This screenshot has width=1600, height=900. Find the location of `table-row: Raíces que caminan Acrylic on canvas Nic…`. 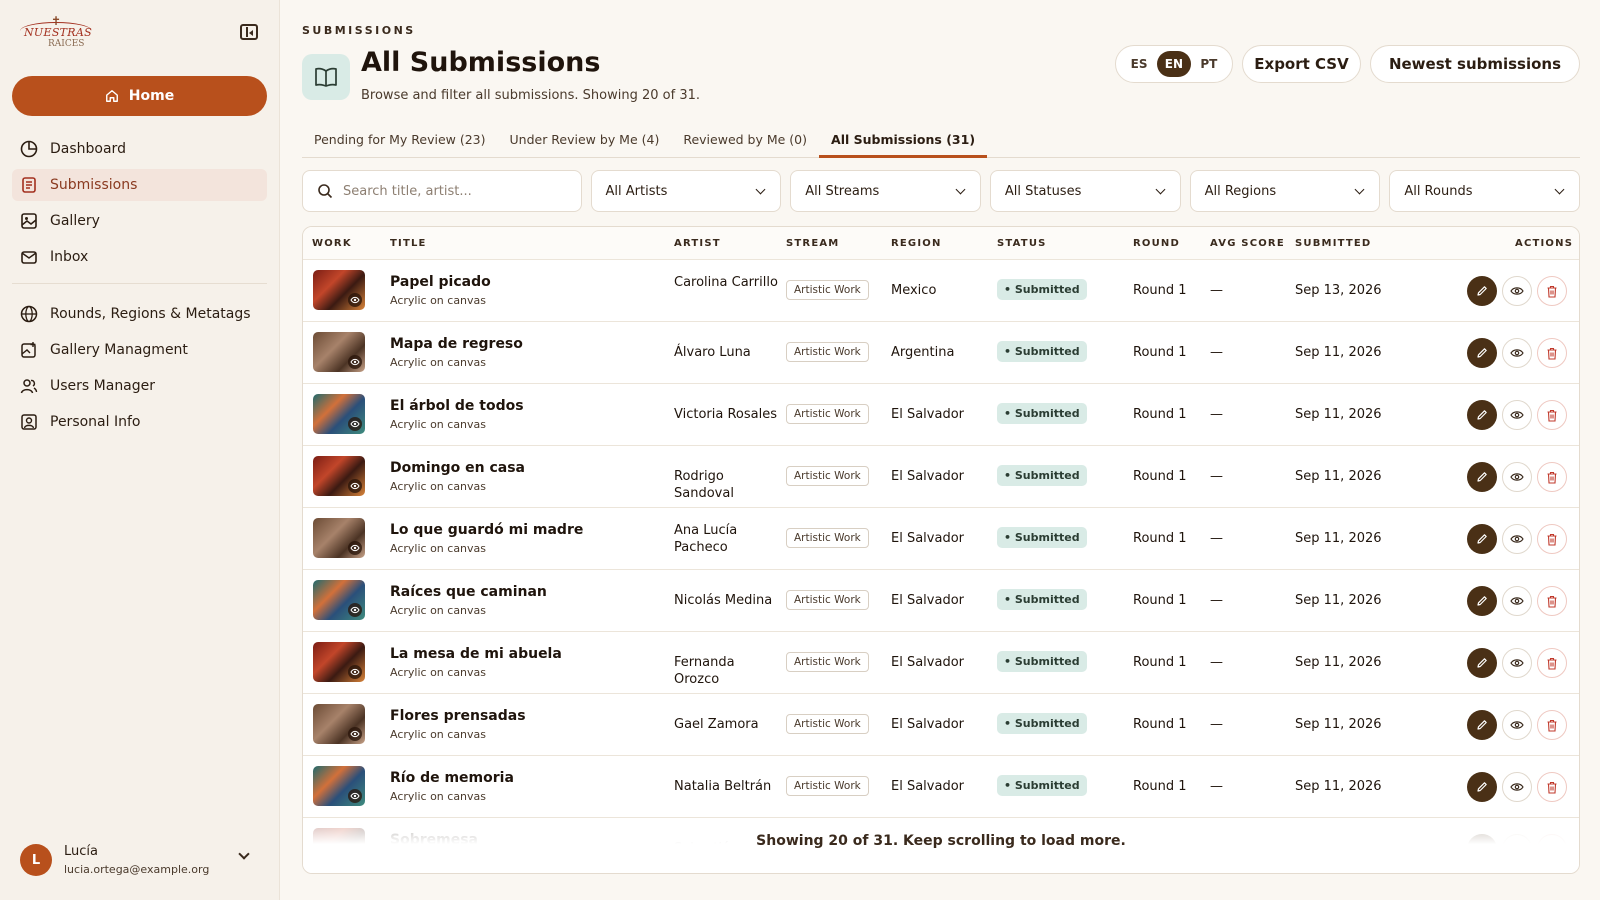

table-row: Raíces que caminan Acrylic on canvas Nic… is located at coordinates (941, 601).